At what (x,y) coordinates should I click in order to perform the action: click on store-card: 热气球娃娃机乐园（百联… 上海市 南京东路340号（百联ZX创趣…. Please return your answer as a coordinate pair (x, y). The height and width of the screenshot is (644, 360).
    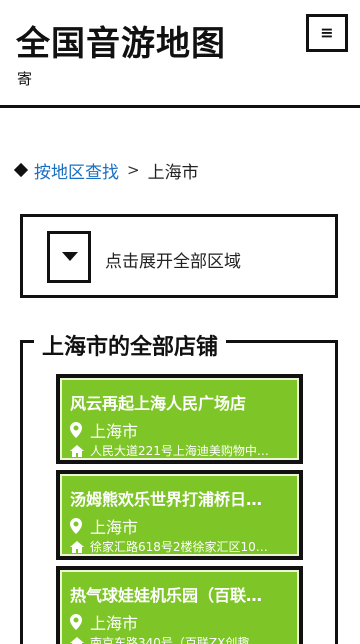
    Looking at the image, I should click on (179, 605).